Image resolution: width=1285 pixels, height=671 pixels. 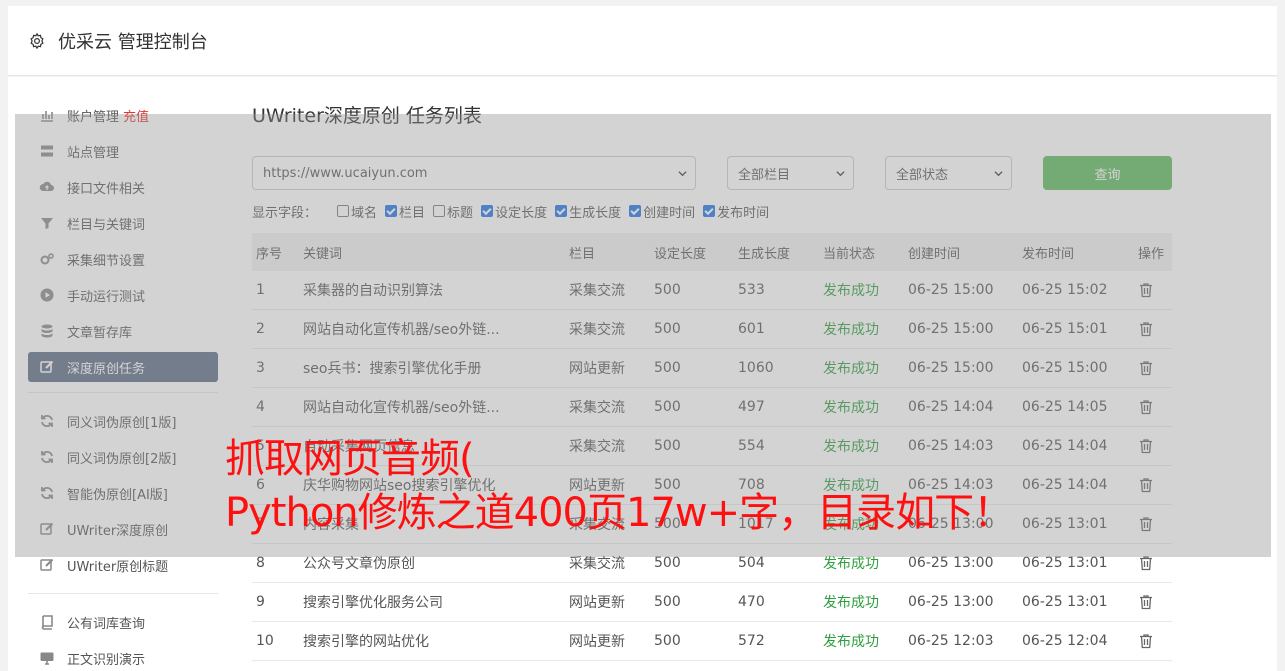 I want to click on sidebar-item-label: 深度原创任务, so click(x=106, y=369).